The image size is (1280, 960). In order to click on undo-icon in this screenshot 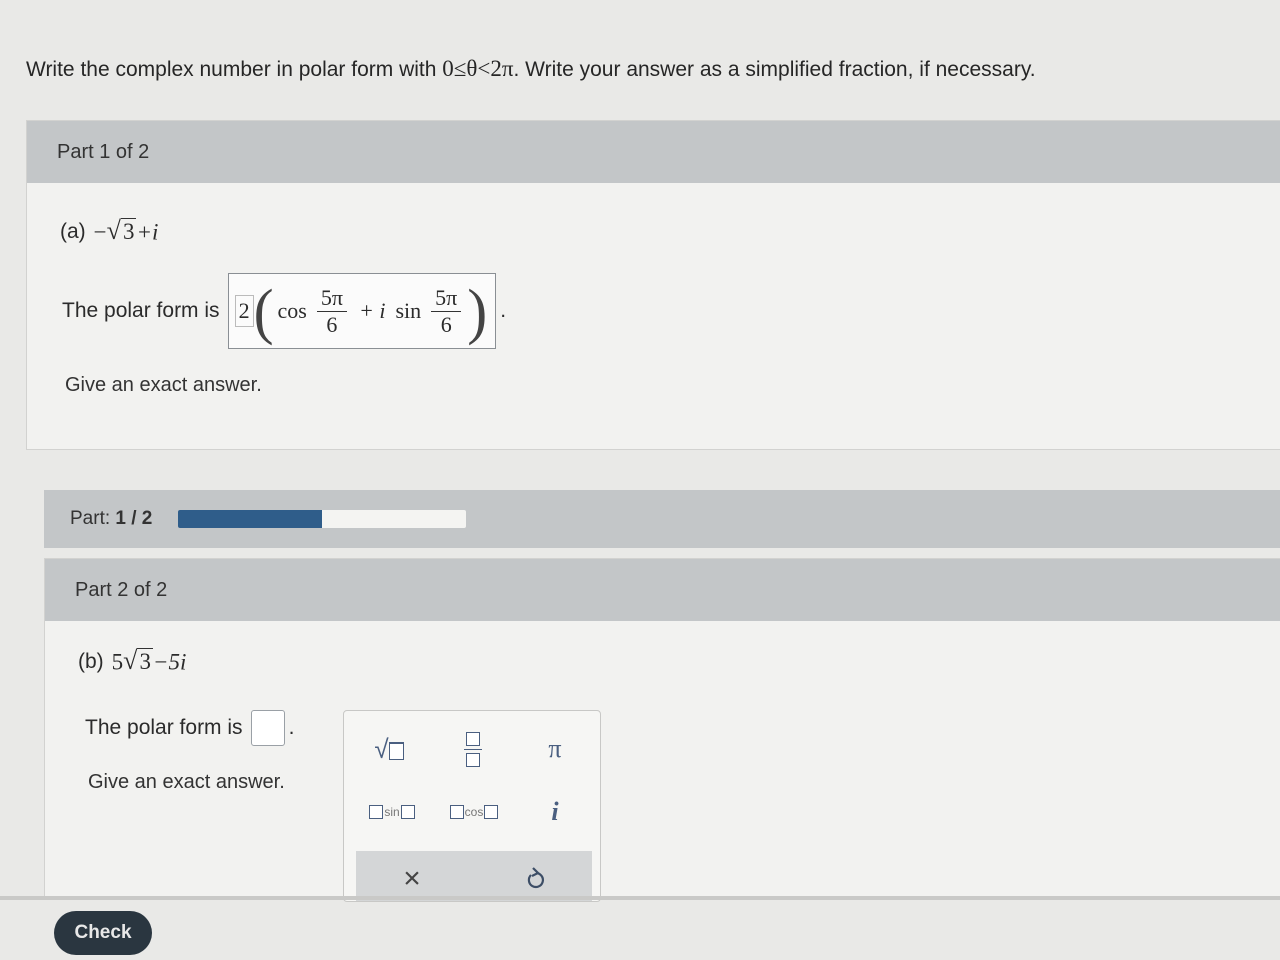, I will do `click(535, 878)`.